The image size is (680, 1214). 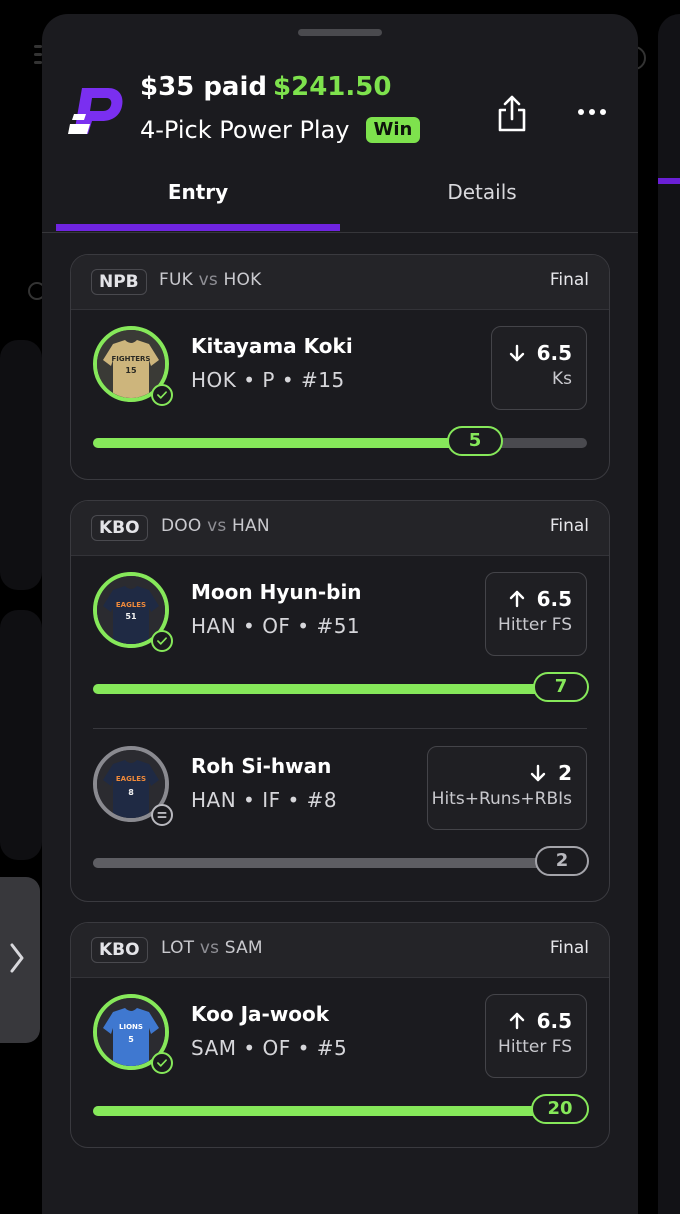 What do you see at coordinates (340, 32) in the screenshot?
I see `sheet-grabber` at bounding box center [340, 32].